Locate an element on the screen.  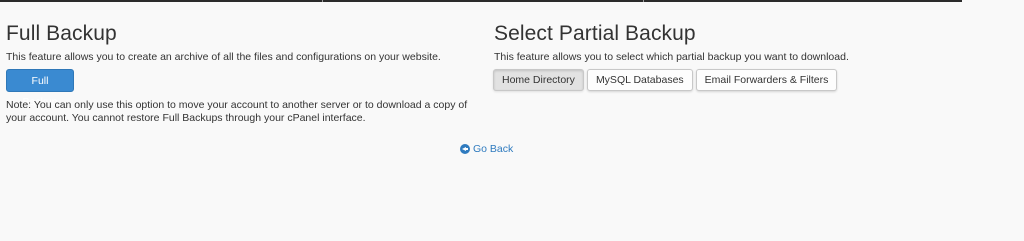
tab-email-forwarders-filters: Email Forwarders & Filters is located at coordinates (766, 80).